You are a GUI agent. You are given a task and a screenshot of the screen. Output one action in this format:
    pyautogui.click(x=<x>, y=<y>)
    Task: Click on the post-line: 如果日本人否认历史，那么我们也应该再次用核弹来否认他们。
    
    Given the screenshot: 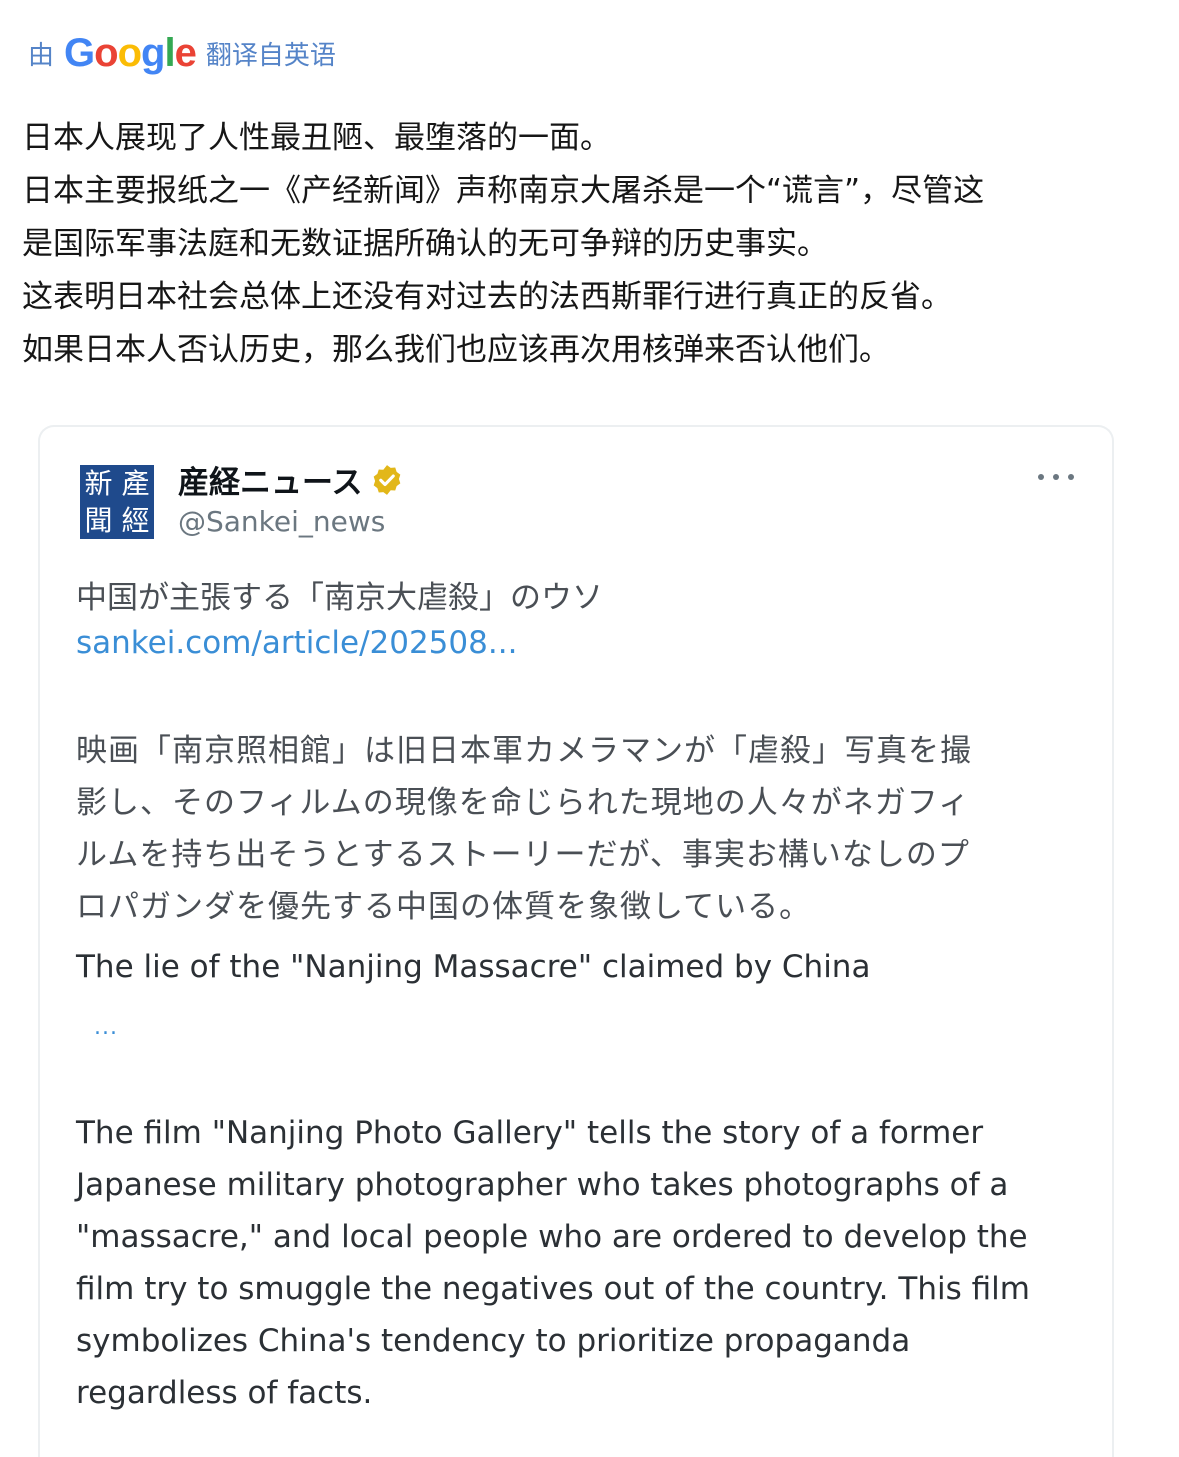 What is the action you would take?
    pyautogui.click(x=456, y=350)
    